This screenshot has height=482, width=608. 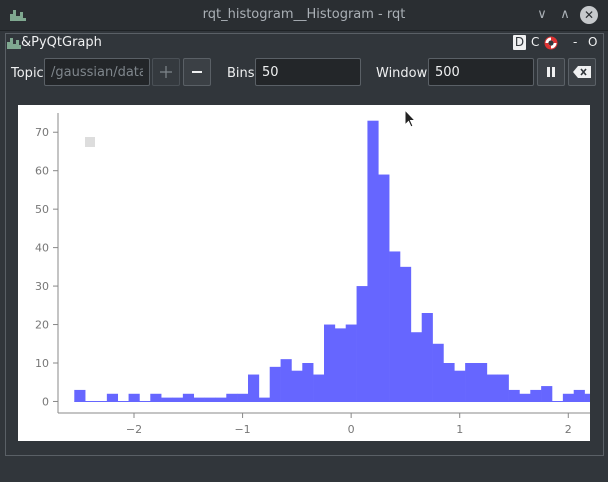 I want to click on y-tick-label: 70, so click(x=42, y=132).